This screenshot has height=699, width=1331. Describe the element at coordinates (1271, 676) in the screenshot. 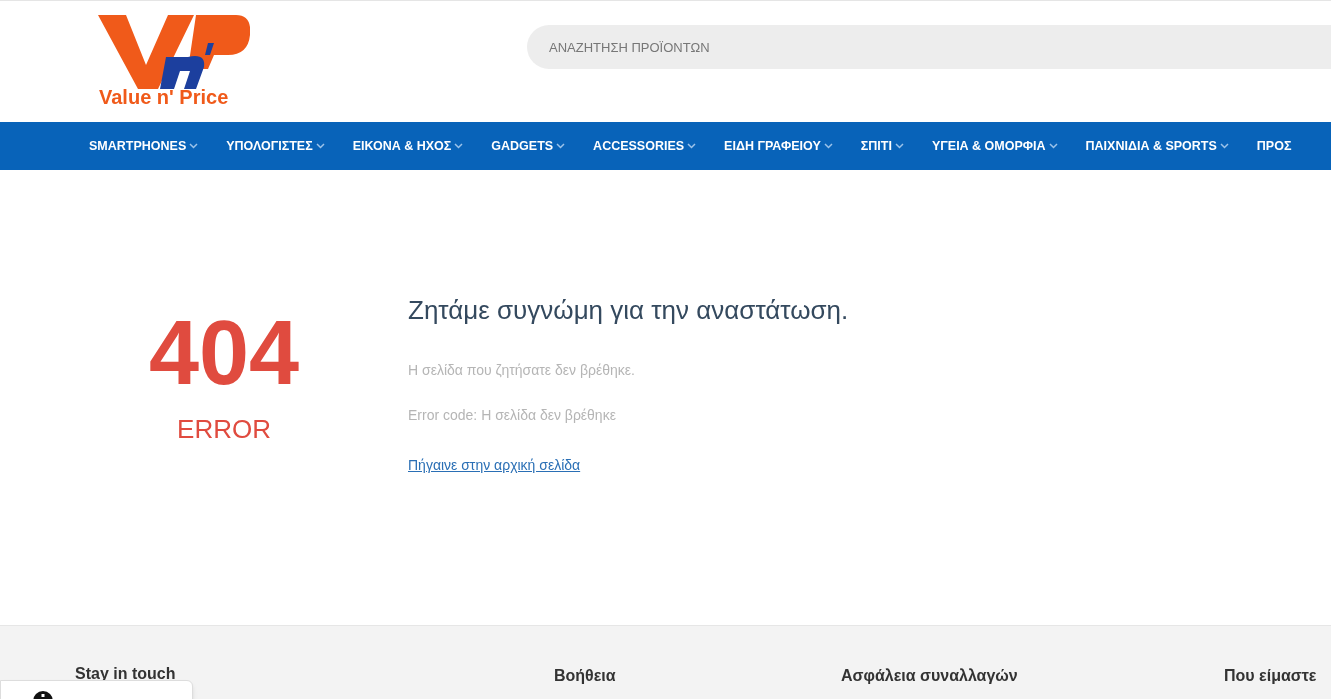

I see `footer-heading: Που είμαστε` at that location.